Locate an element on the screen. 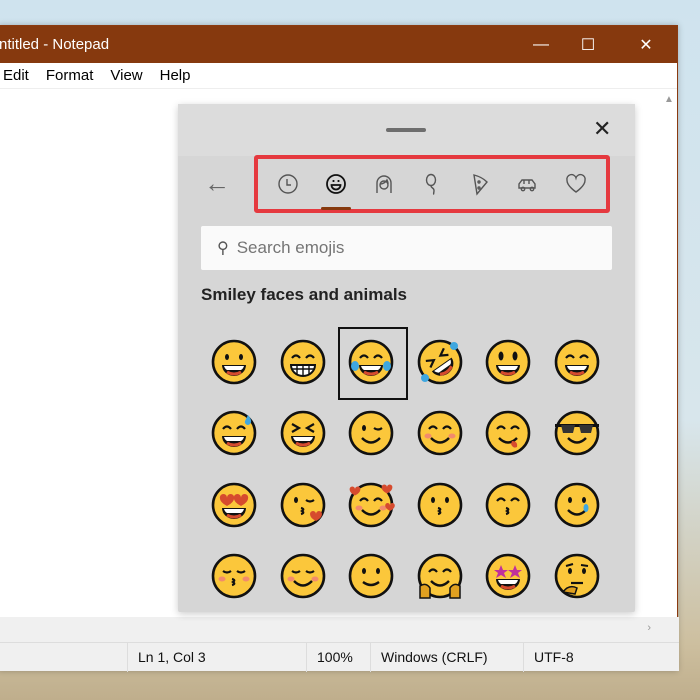 The height and width of the screenshot is (700, 700). emoji-slightly-smiling-face is located at coordinates (371, 577).